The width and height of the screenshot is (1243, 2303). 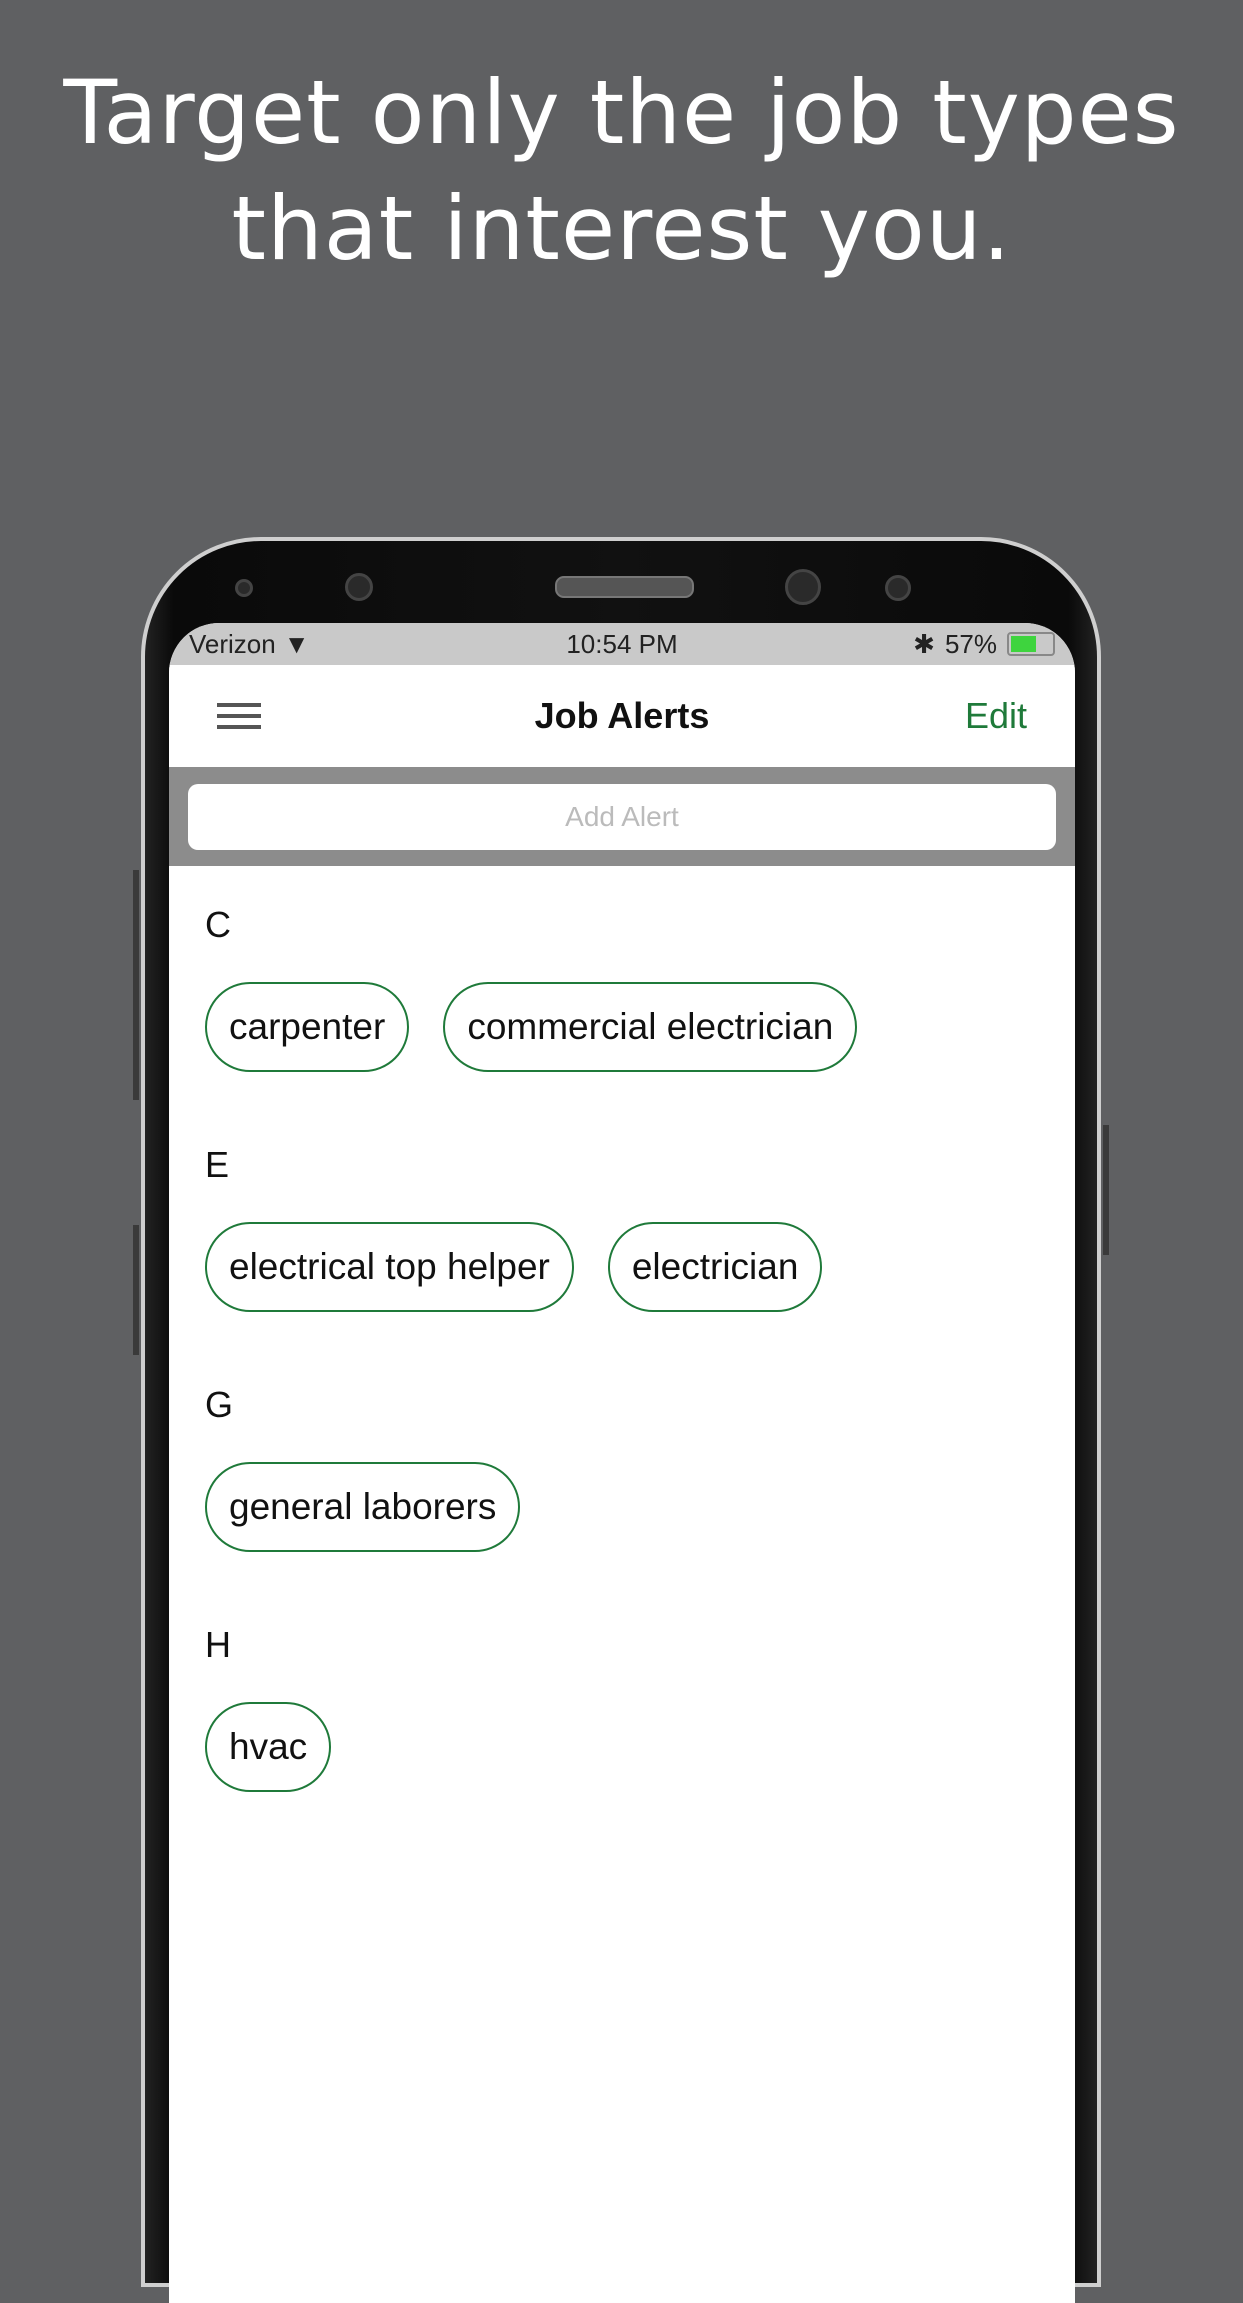 What do you see at coordinates (624, 587) in the screenshot?
I see `speaker-grille` at bounding box center [624, 587].